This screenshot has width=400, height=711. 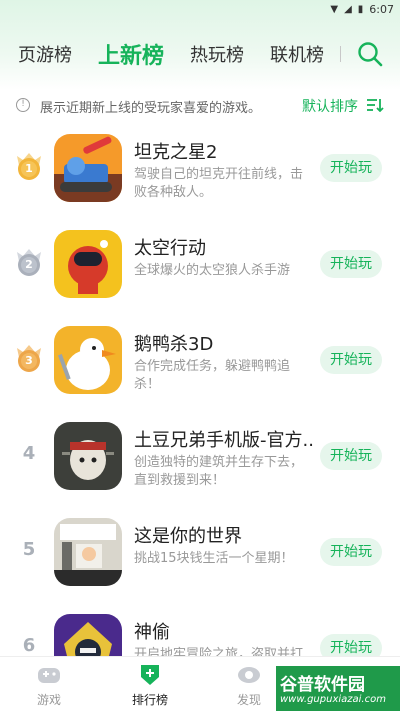 I want to click on status-bar: ▼ ◢ ▮ 6:07, so click(x=200, y=9).